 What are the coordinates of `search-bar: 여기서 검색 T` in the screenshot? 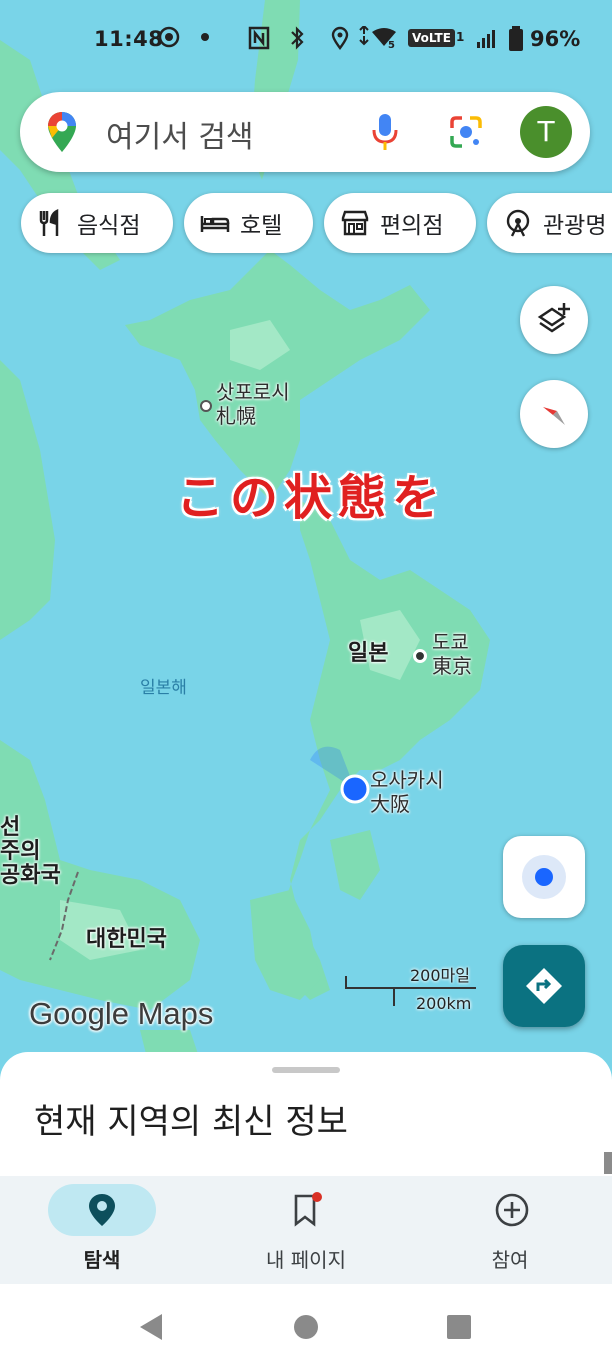 It's located at (305, 132).